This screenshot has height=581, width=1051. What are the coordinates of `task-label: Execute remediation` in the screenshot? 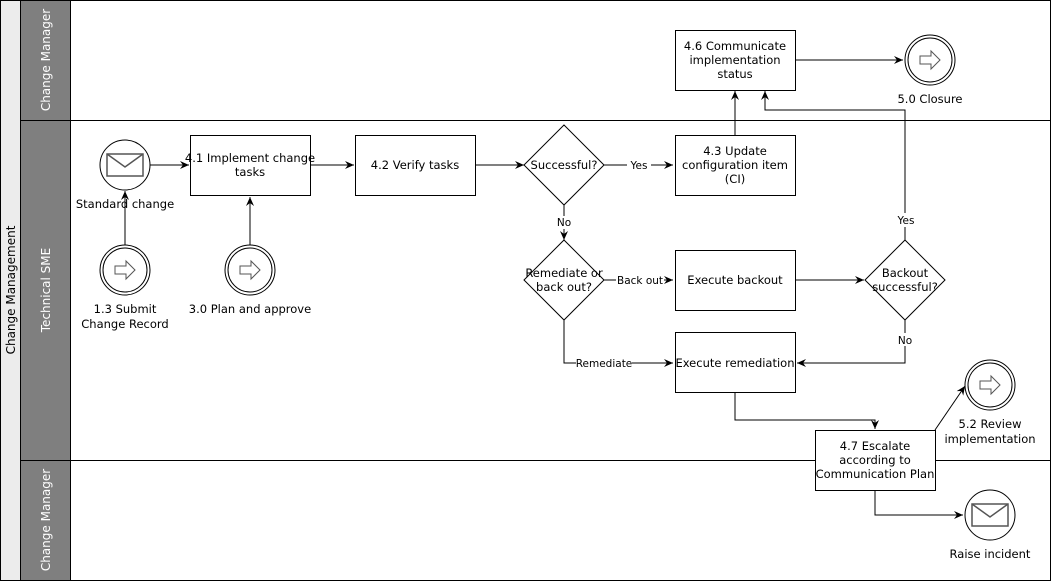 It's located at (734, 363).